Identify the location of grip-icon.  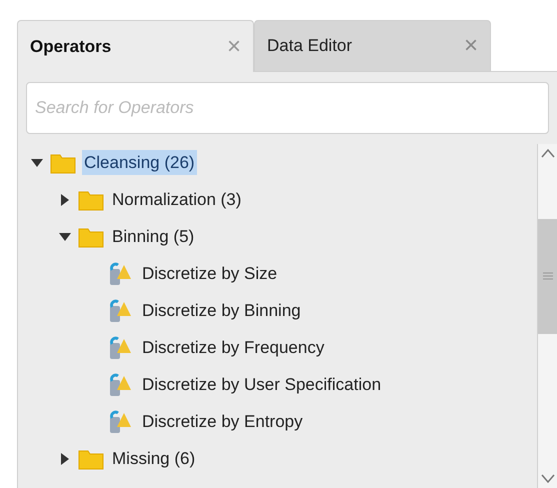
(547, 276).